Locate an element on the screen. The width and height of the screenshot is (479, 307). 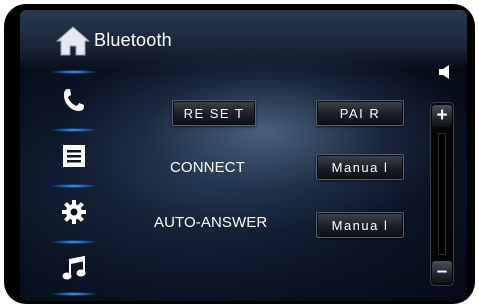
sidebar-item-settings is located at coordinates (74, 214).